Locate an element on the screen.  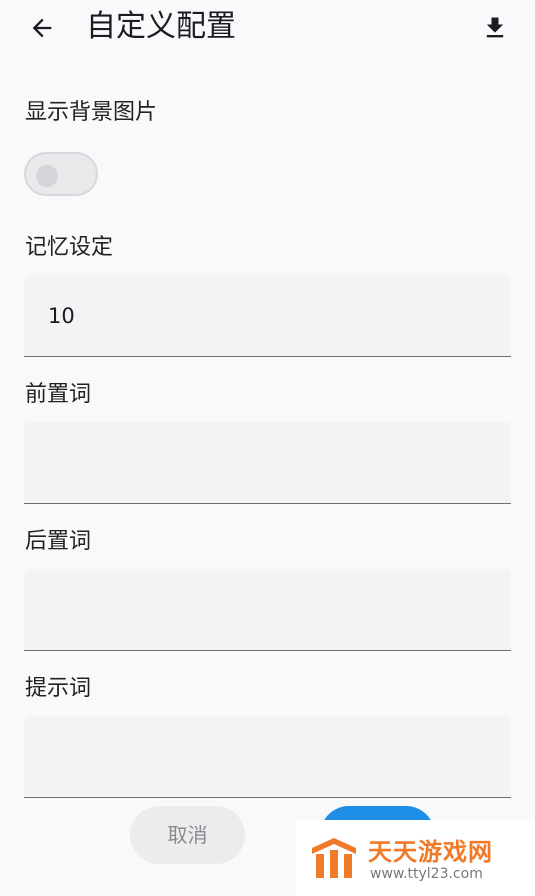
cancel-button: 取消 is located at coordinates (187, 835).